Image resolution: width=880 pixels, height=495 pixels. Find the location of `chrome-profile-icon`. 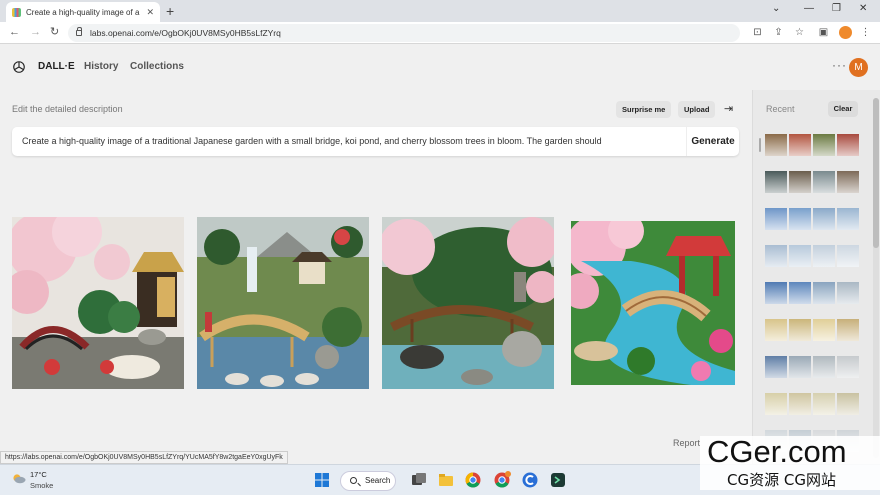

chrome-profile-icon is located at coordinates (502, 480).